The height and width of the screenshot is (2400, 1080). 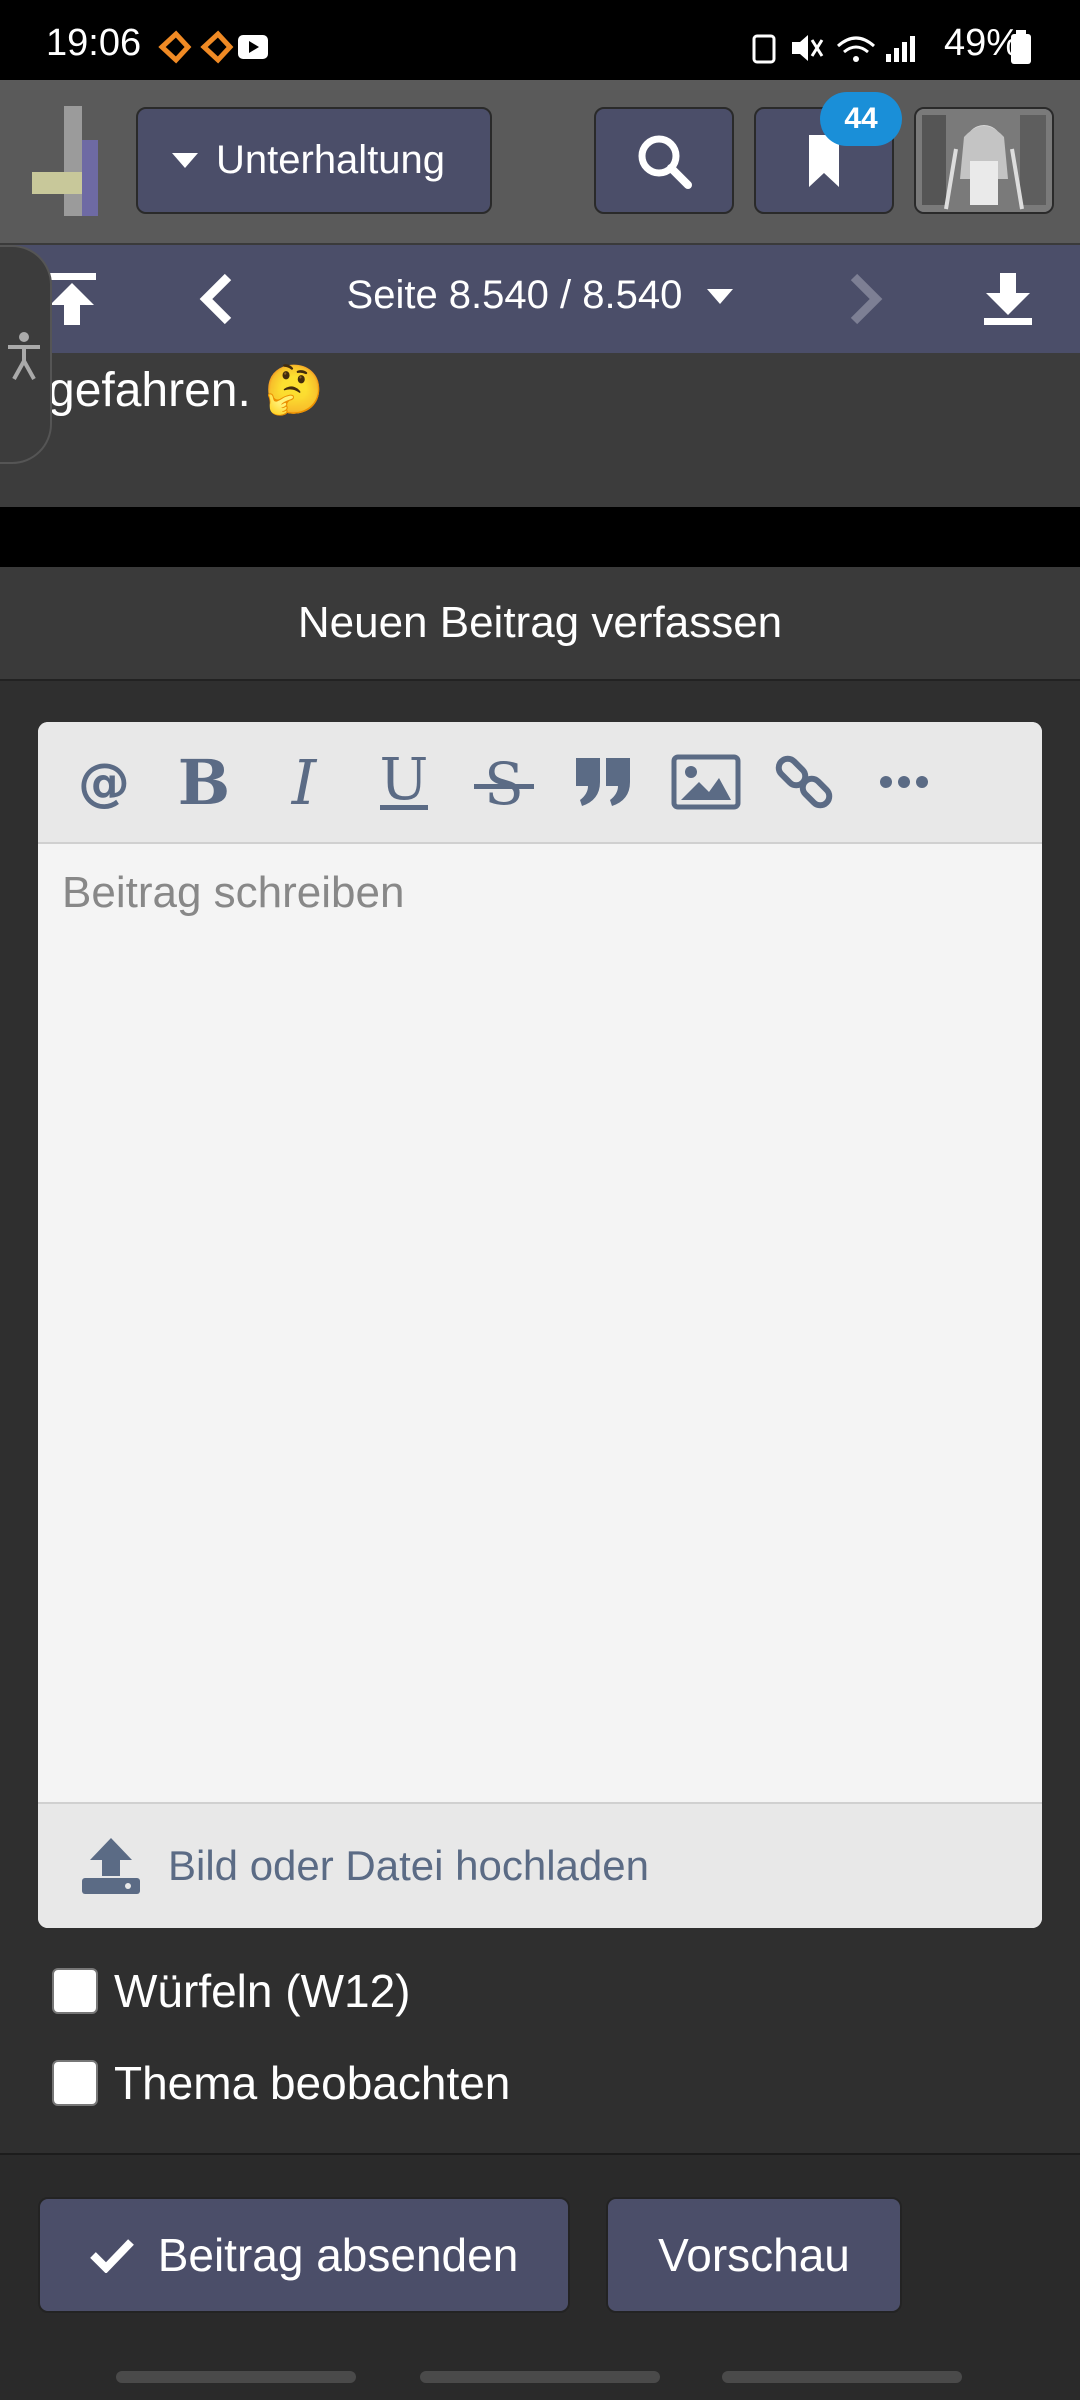 I want to click on watch-topic-checkbox, so click(x=75, y=2083).